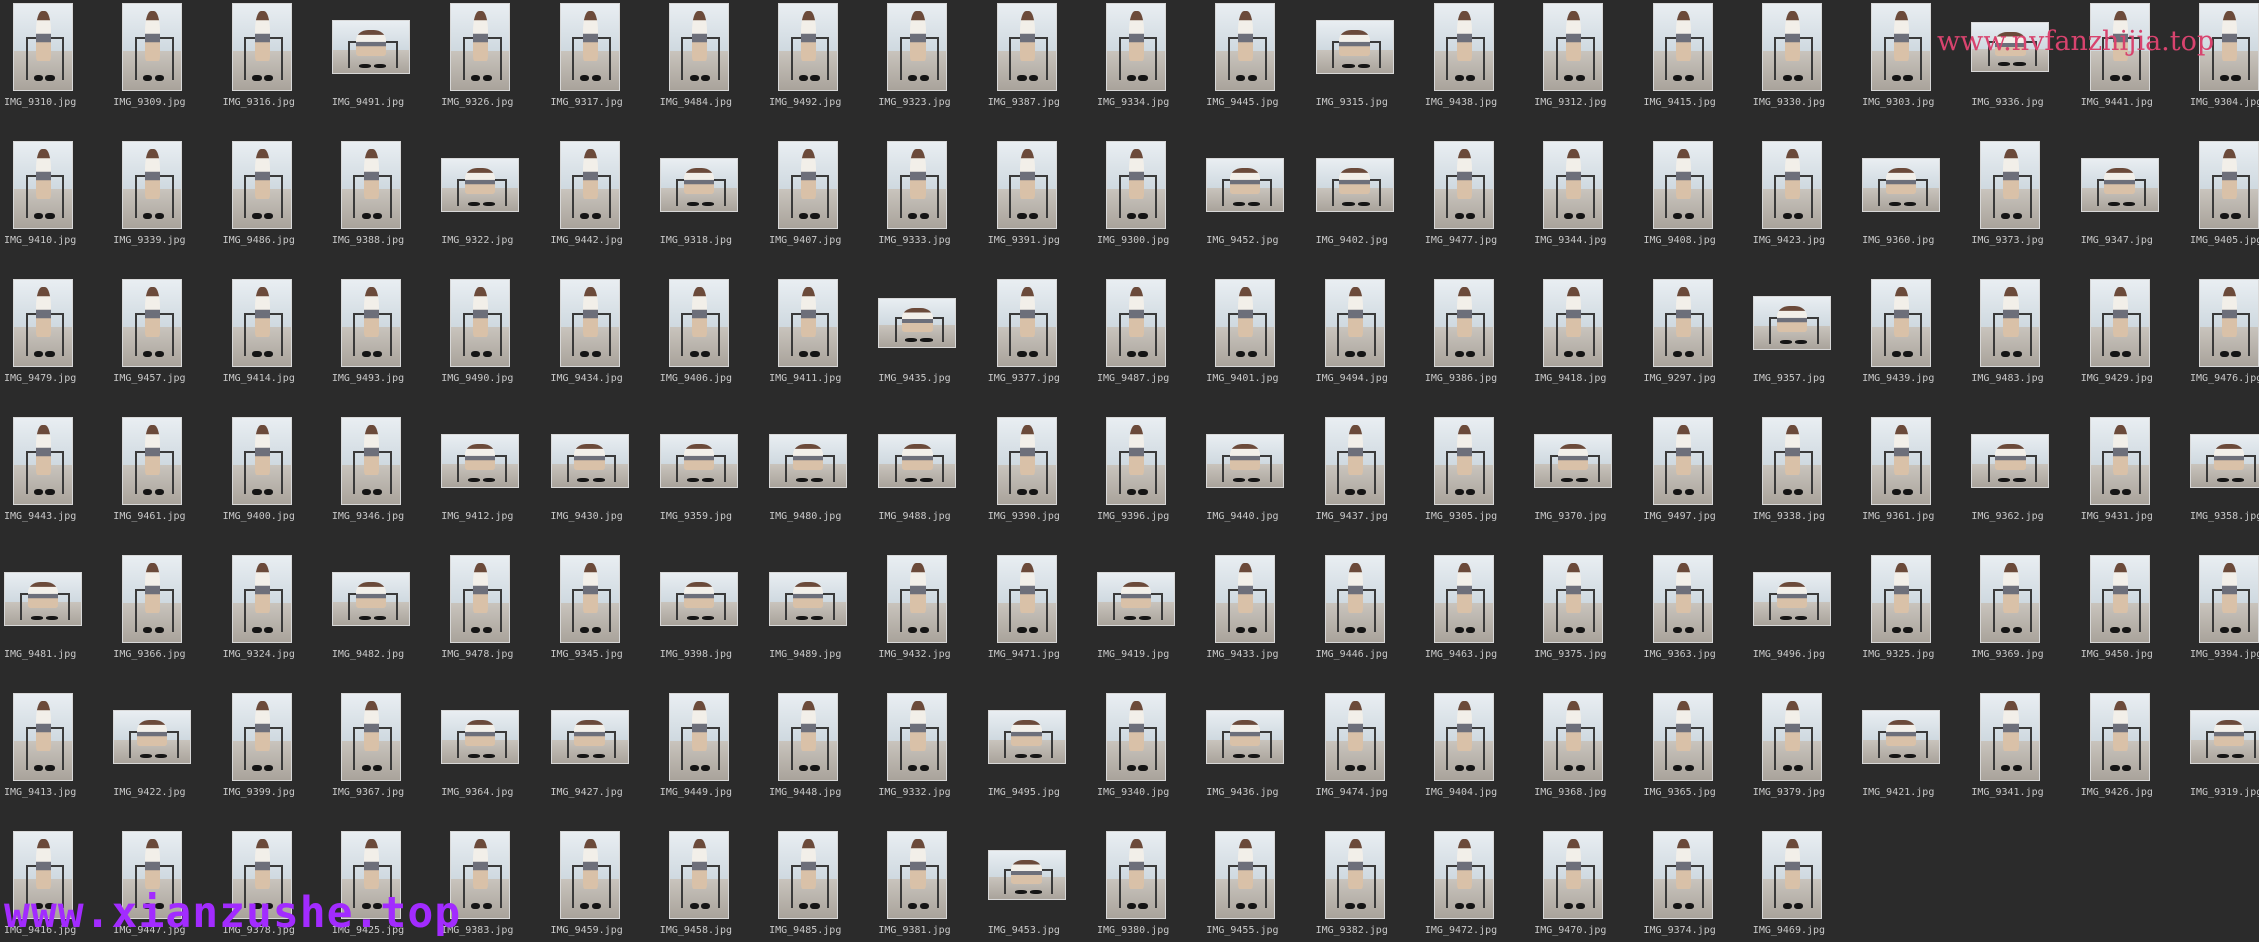 The image size is (2259, 942). Describe the element at coordinates (1366, 207) in the screenshot. I see `thumbnail-item: IMG_9402.jpg` at that location.